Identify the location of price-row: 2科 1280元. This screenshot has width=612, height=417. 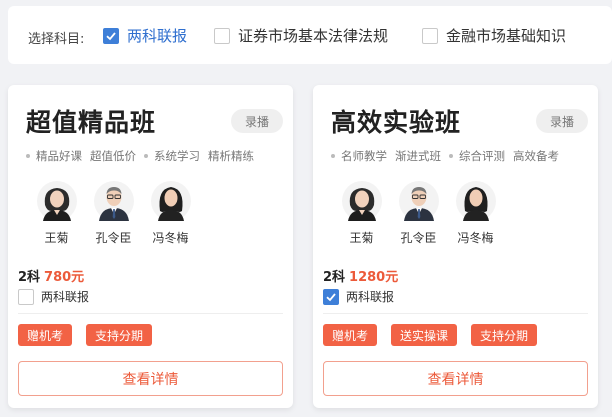
(360, 275).